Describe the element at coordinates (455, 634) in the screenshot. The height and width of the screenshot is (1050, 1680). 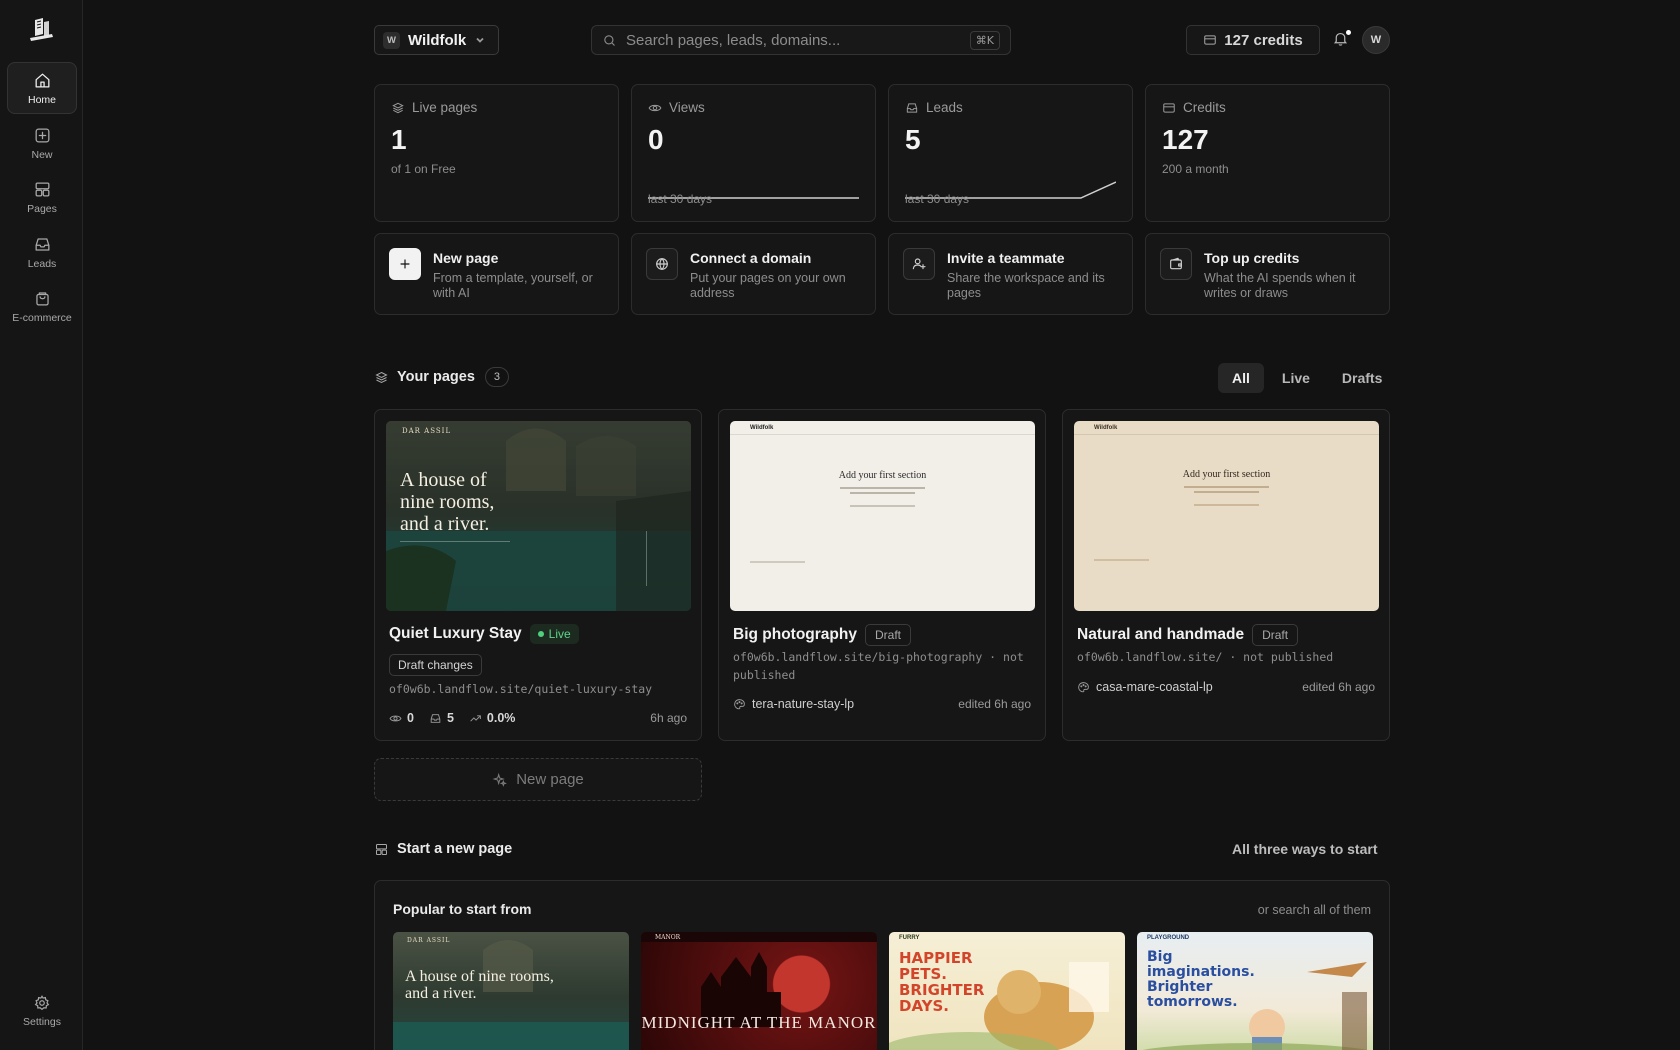
I see `page-title: Quiet Luxury Stay` at that location.